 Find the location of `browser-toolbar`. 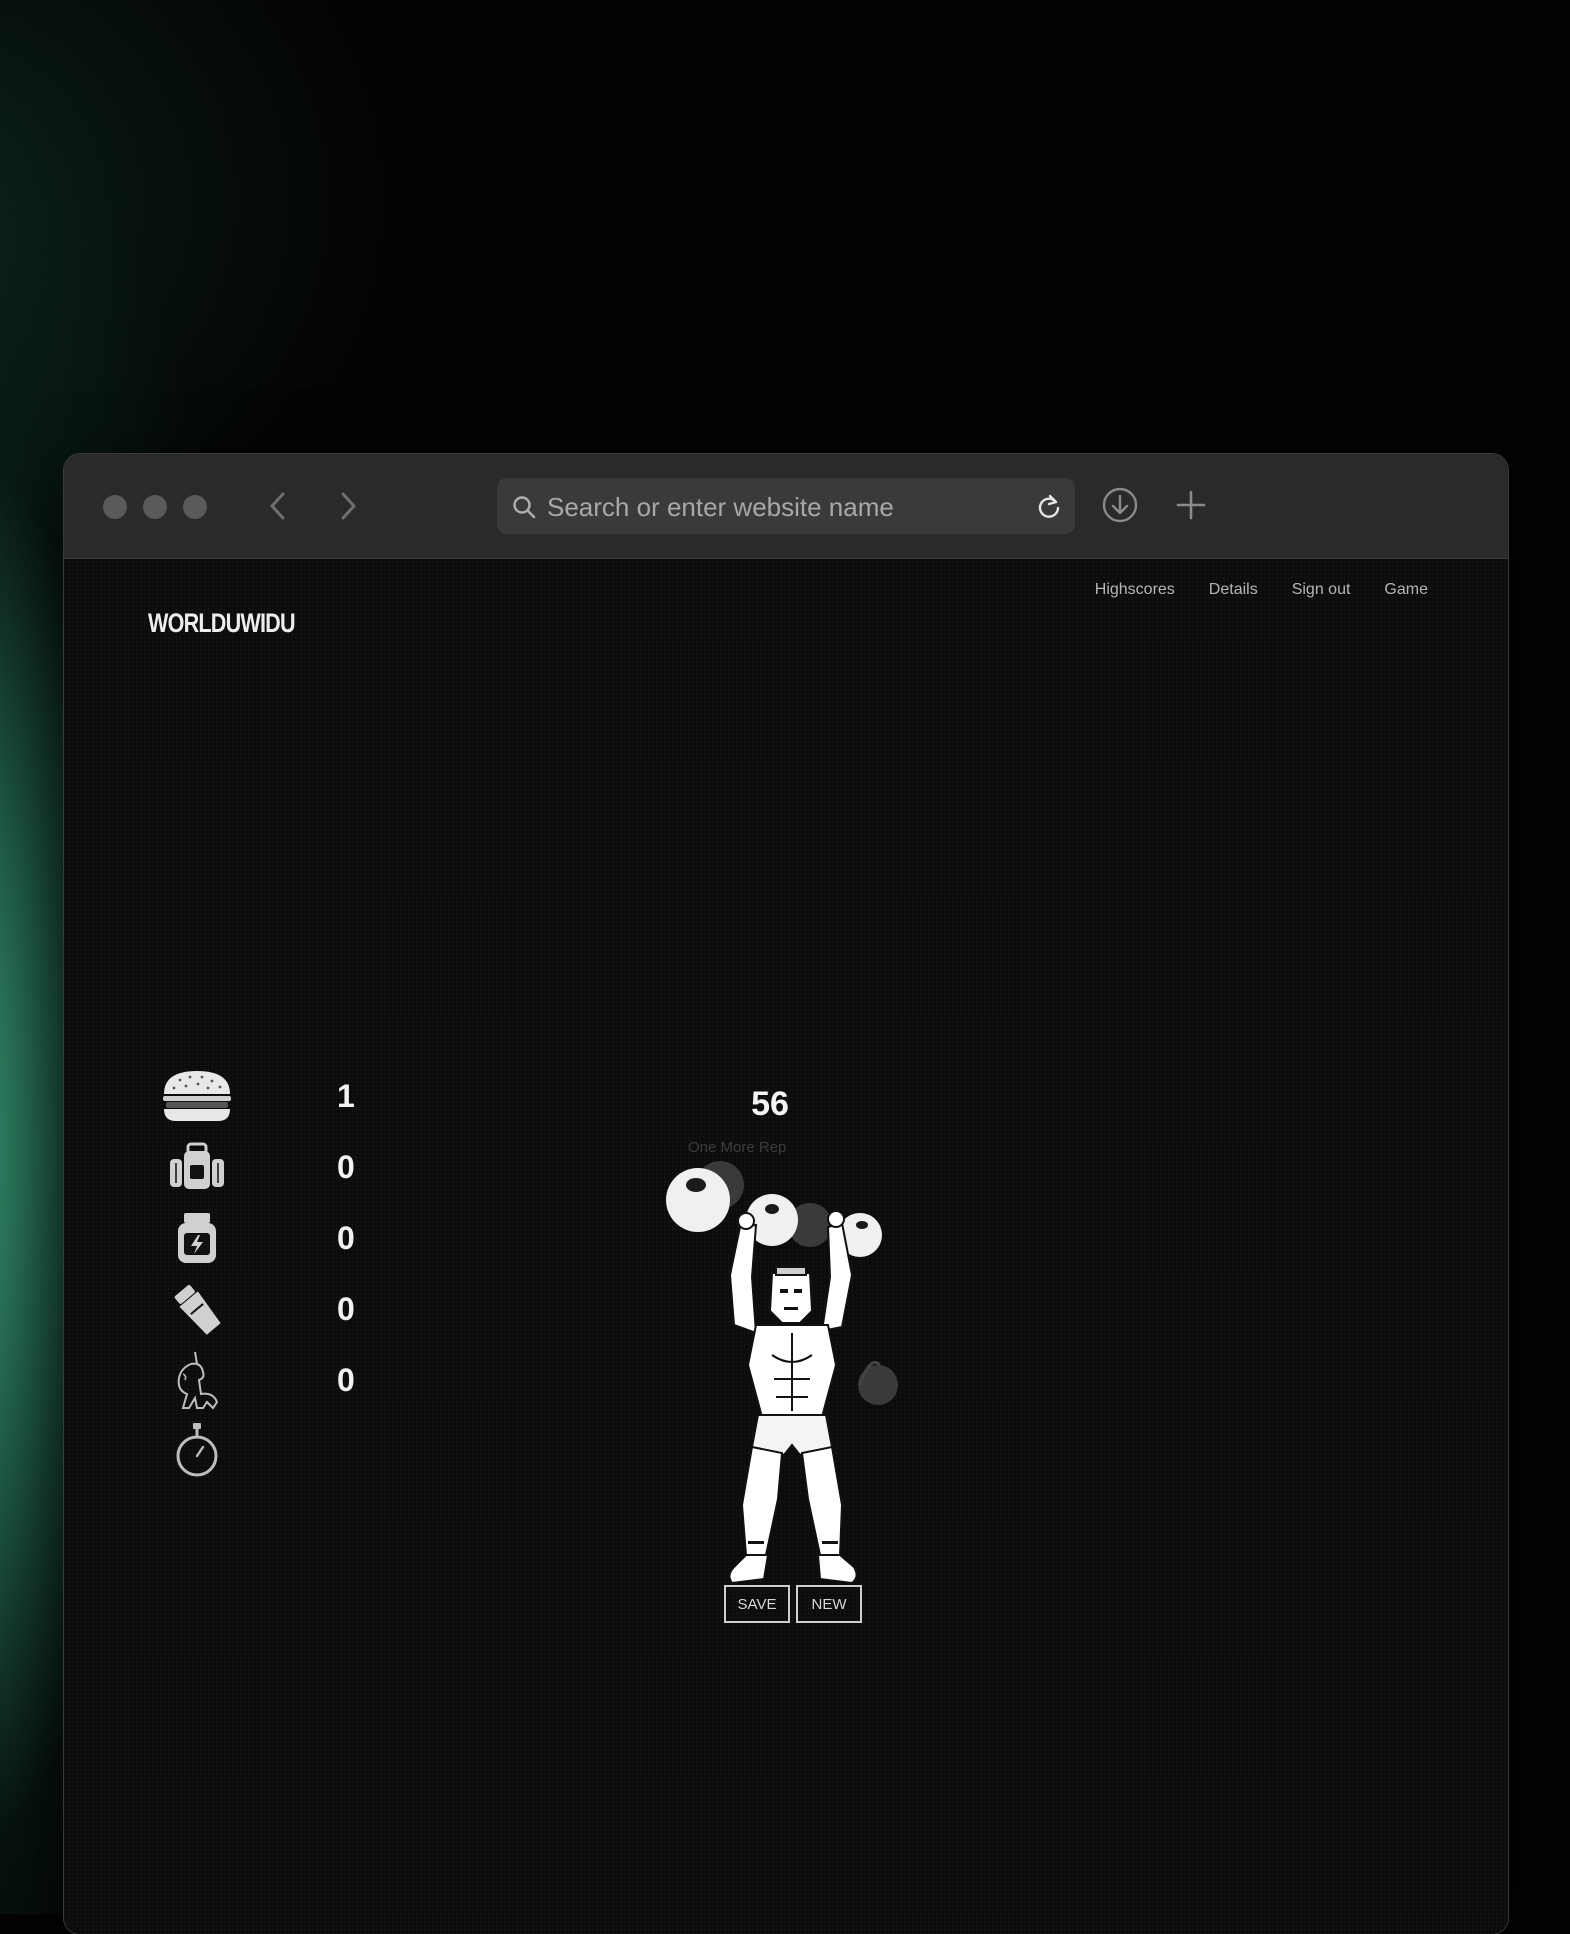

browser-toolbar is located at coordinates (786, 506).